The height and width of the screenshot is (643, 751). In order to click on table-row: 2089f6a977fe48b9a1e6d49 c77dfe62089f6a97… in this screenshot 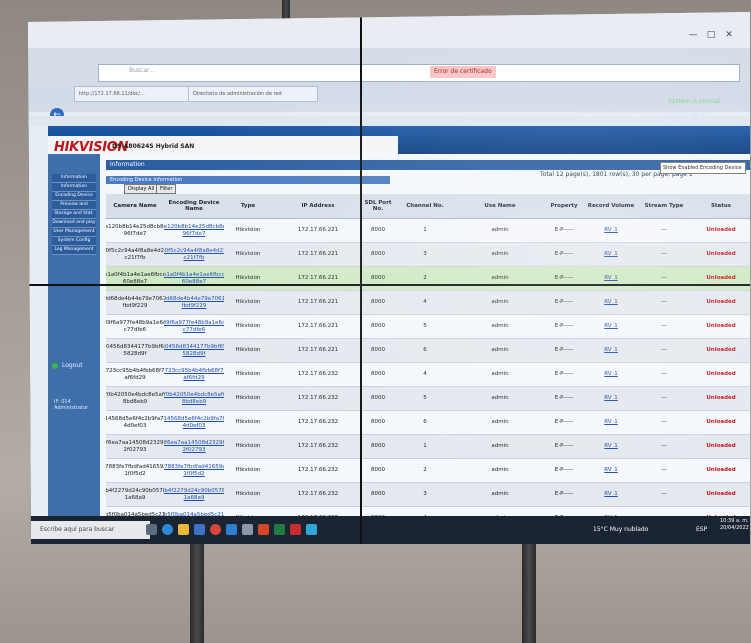, I will do `click(428, 327)`.